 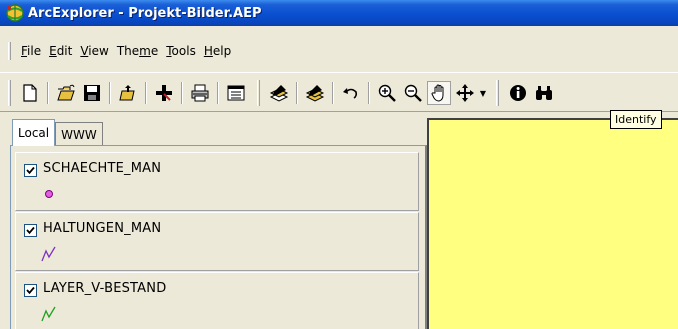 I want to click on tab-www: WWW, so click(x=79, y=134).